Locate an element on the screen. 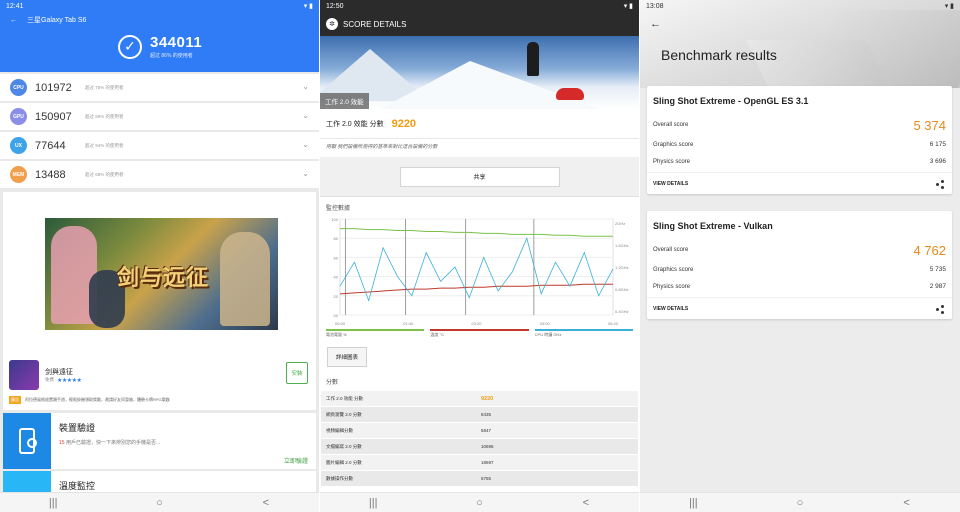  legend-battery: 電池電量 % is located at coordinates (375, 333).